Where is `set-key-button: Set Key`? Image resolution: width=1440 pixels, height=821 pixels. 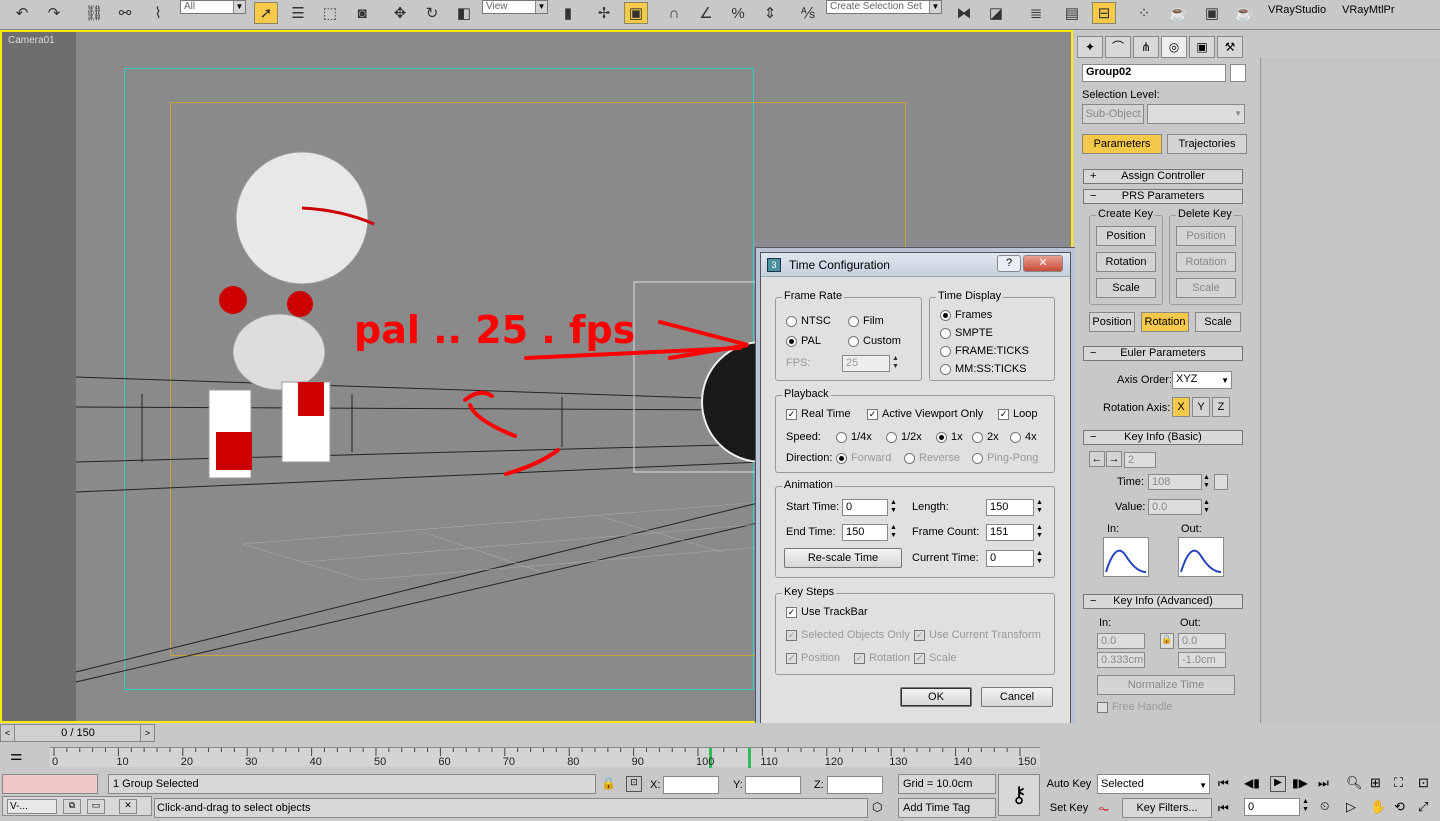
set-key-button: Set Key is located at coordinates (1069, 808).